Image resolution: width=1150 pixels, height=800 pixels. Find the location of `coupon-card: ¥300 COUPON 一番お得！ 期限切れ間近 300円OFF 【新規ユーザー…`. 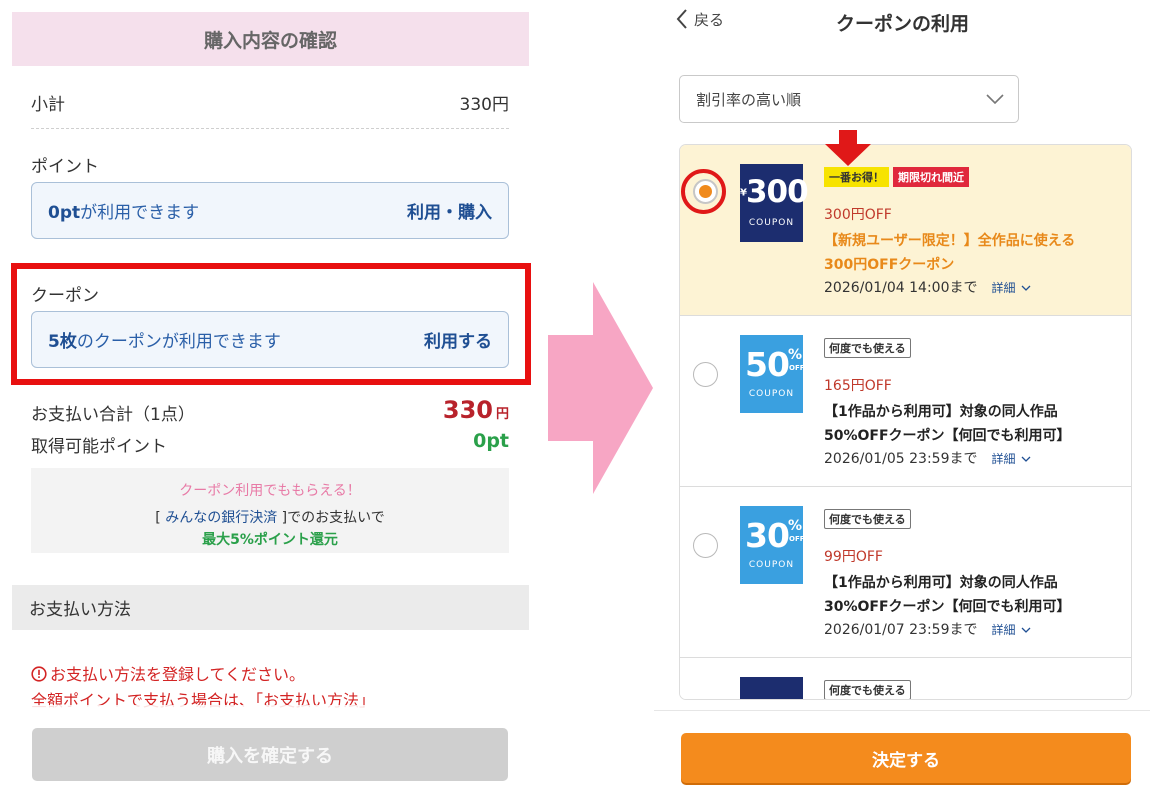

coupon-card: ¥300 COUPON 一番お得！ 期限切れ間近 300円OFF 【新規ユーザー… is located at coordinates (905, 230).